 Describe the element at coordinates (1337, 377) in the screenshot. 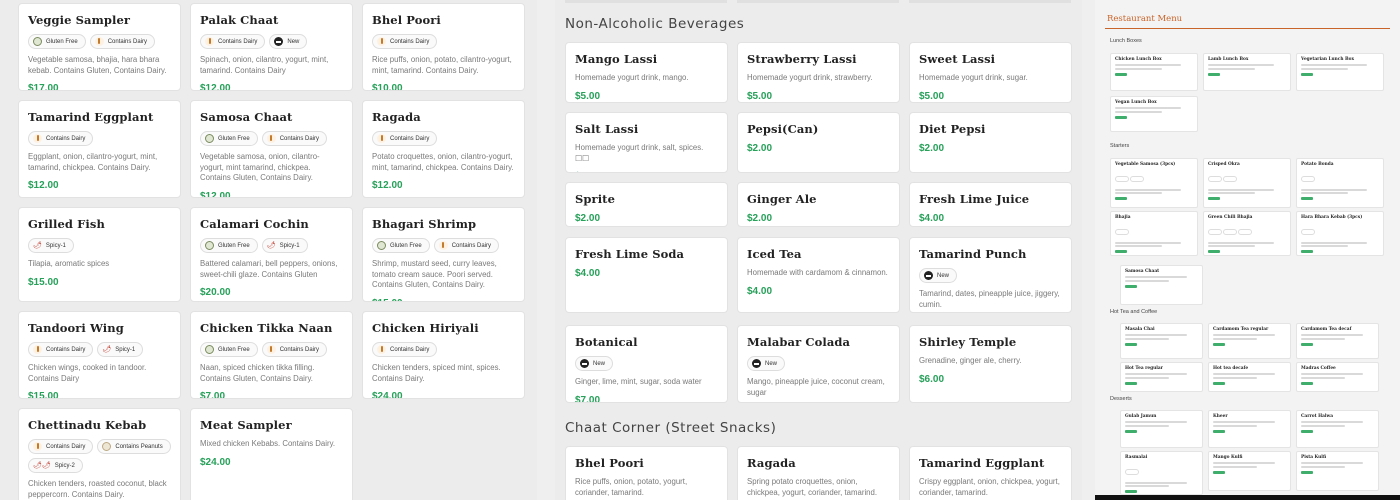

I see `mini-menu-card: Madras Coffee` at that location.